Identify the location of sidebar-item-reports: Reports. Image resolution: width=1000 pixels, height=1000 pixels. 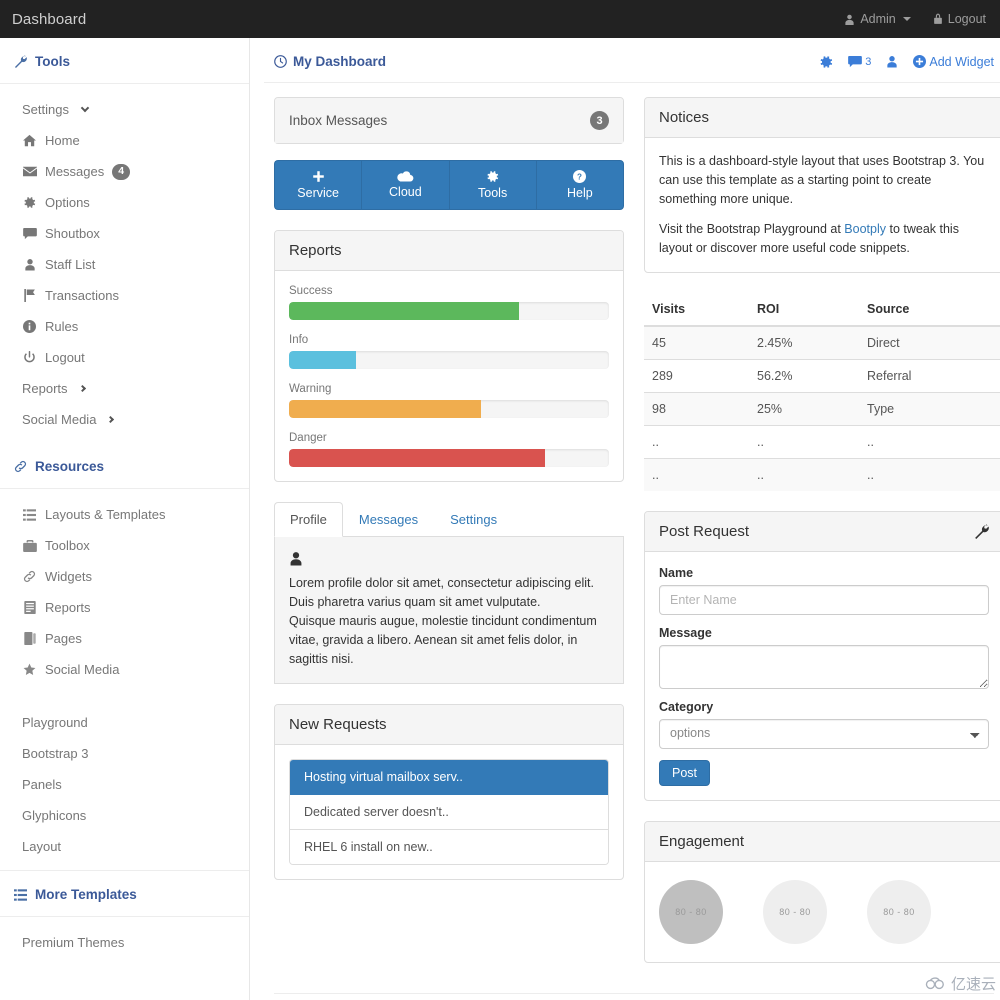
(124, 388).